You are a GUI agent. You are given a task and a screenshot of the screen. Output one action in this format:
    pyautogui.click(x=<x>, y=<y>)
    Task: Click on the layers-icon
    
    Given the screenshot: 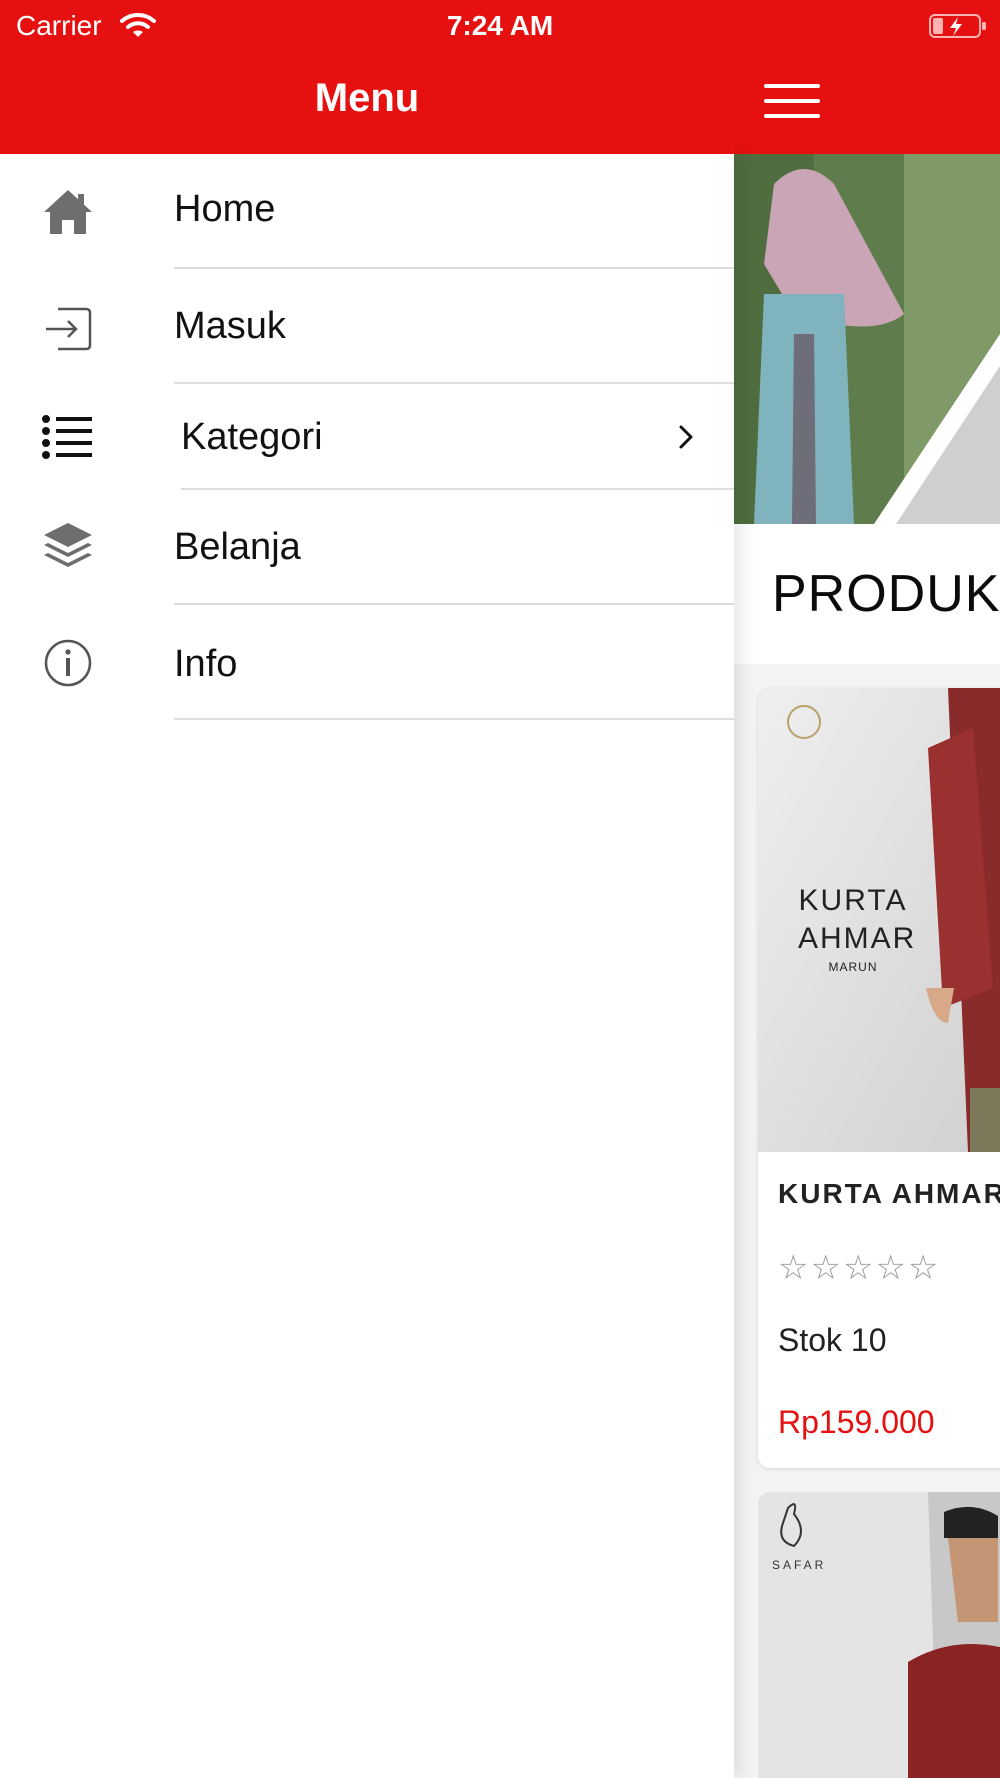 What is the action you would take?
    pyautogui.click(x=68, y=547)
    